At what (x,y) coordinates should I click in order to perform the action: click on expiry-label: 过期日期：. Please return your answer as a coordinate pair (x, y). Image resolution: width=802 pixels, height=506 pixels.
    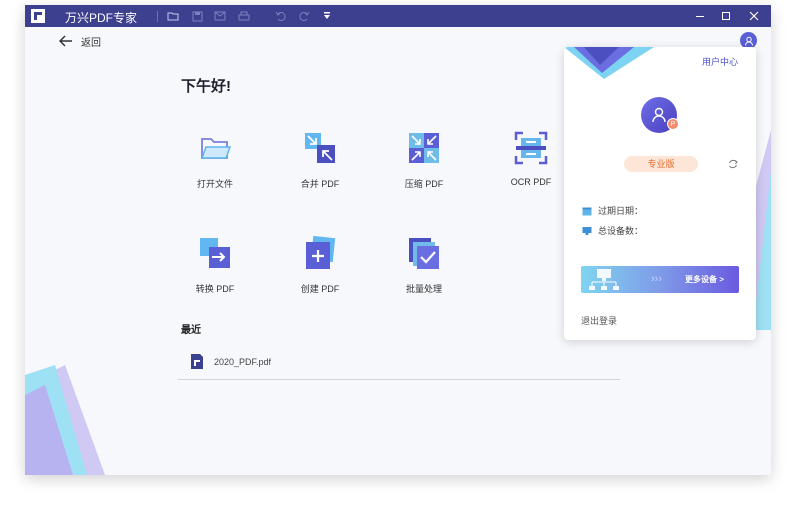
    Looking at the image, I should click on (621, 211).